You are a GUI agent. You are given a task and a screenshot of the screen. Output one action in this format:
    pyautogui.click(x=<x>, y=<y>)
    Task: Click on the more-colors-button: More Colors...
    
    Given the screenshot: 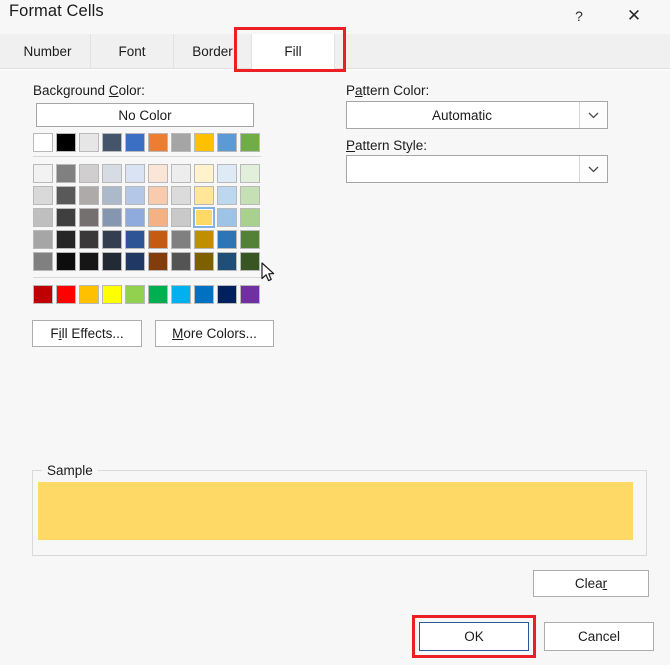 What is the action you would take?
    pyautogui.click(x=214, y=333)
    